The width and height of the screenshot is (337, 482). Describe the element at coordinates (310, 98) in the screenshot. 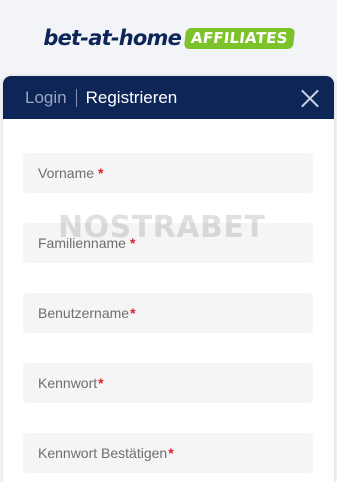

I see `close-icon` at that location.